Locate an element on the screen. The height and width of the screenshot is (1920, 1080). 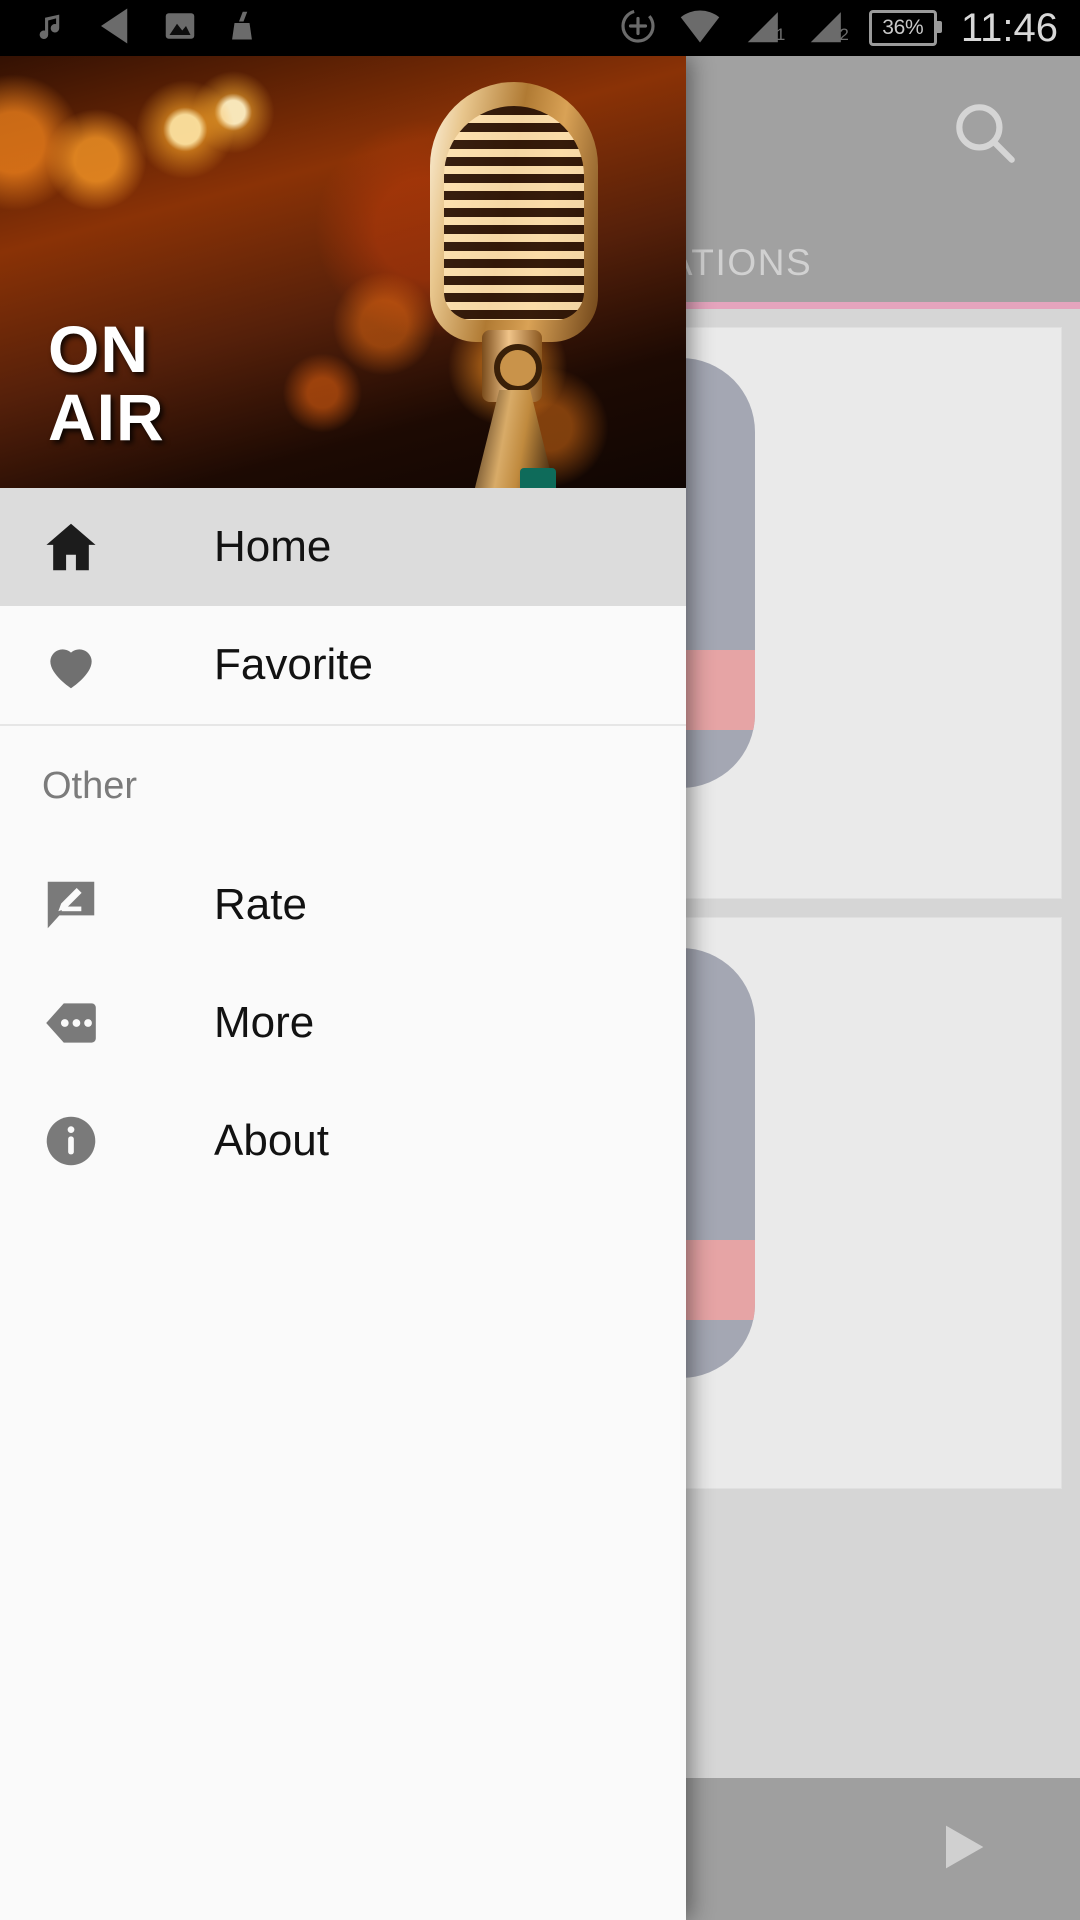
on-air-line-2: AIR is located at coordinates (106, 417).